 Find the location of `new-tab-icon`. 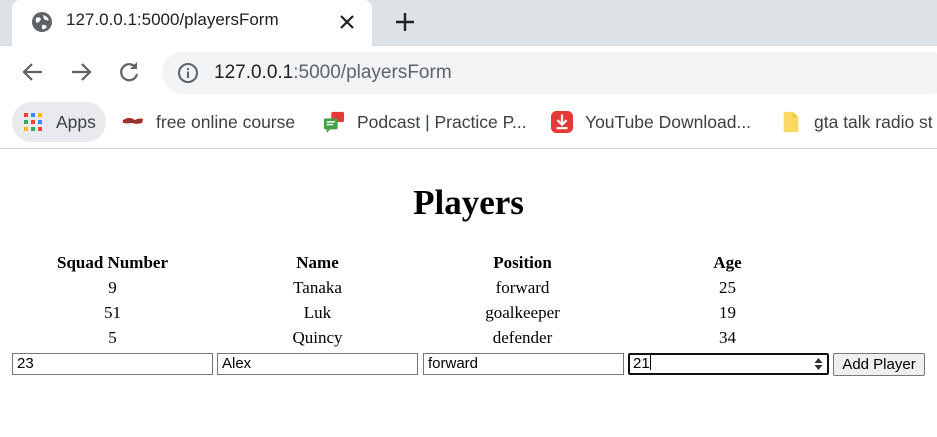

new-tab-icon is located at coordinates (405, 22).